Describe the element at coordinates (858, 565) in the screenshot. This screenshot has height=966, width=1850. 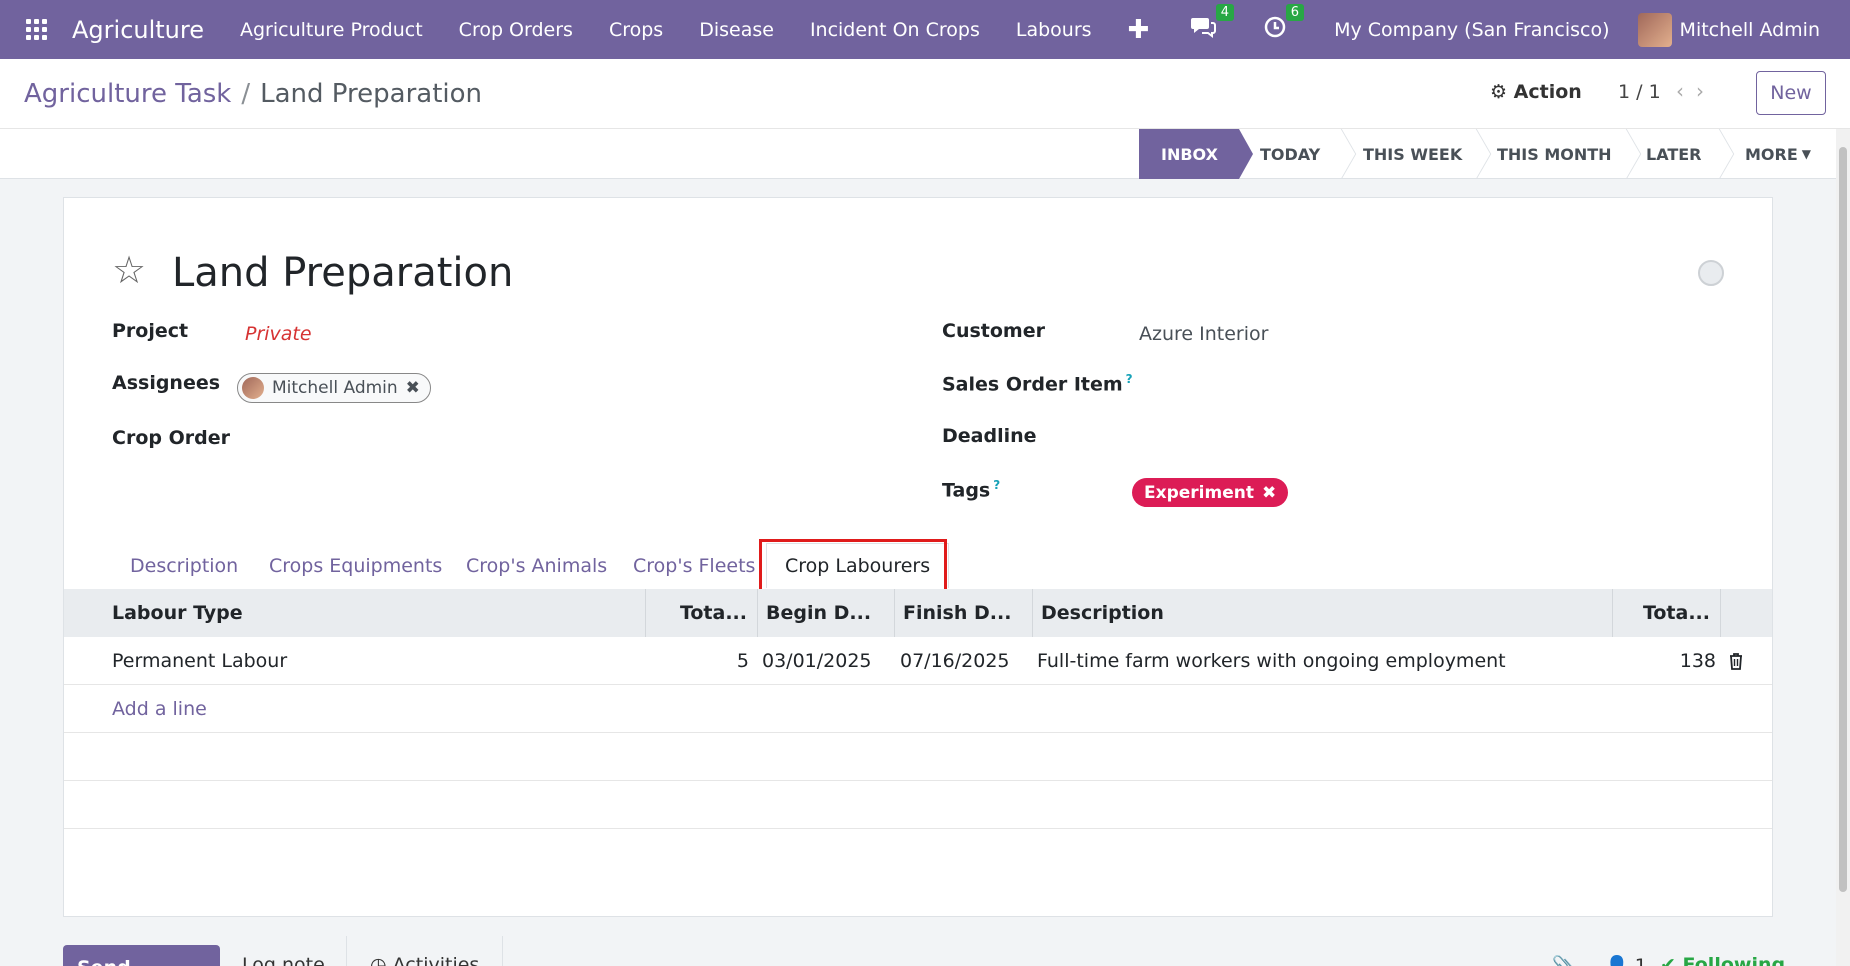
I see `tab-crop-labourers: Crop Labourers` at that location.